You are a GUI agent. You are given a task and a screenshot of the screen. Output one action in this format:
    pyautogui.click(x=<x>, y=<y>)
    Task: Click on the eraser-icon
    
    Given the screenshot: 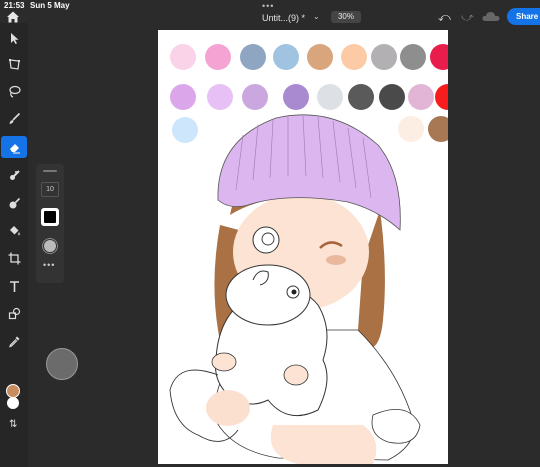 What is the action you would take?
    pyautogui.click(x=14, y=148)
    